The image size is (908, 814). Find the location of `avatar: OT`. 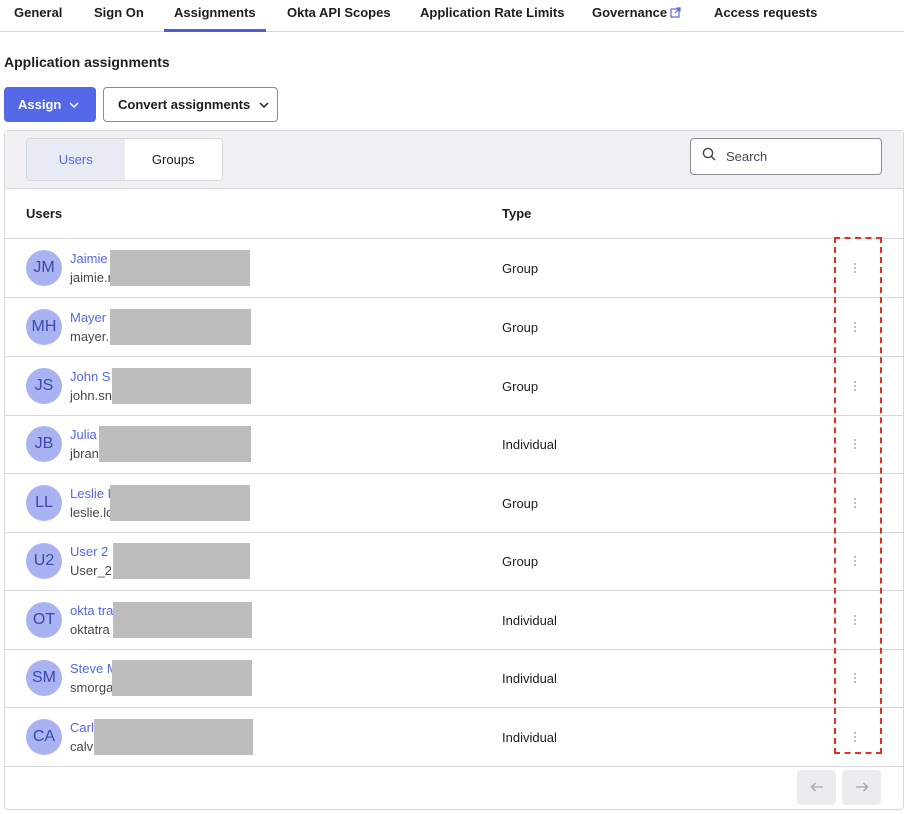

avatar: OT is located at coordinates (44, 620).